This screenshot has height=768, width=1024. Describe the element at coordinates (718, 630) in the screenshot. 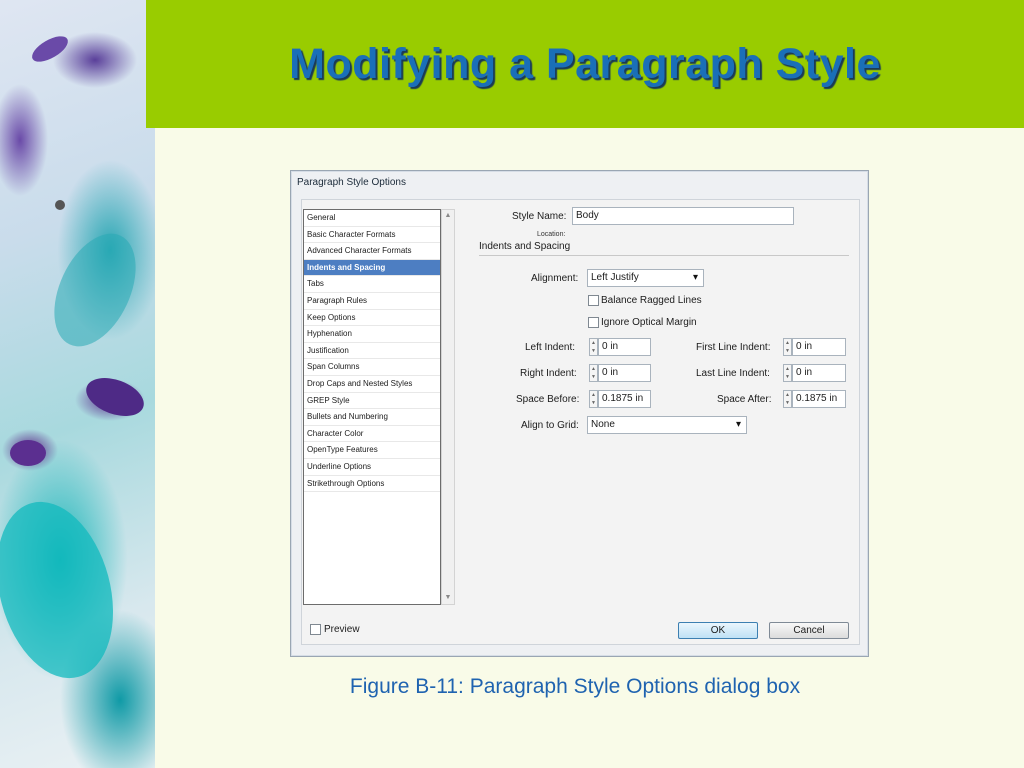

I see `ok-button: OK` at that location.